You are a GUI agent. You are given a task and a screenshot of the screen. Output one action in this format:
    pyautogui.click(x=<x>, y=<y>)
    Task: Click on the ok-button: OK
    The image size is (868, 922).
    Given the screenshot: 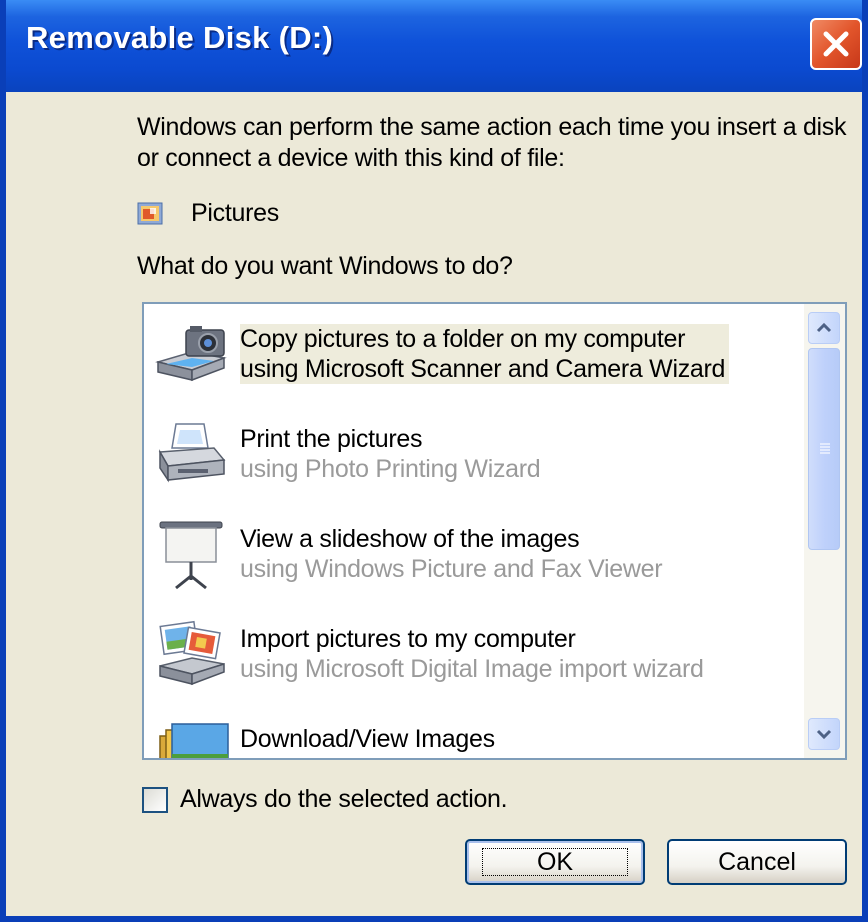 What is the action you would take?
    pyautogui.click(x=555, y=862)
    